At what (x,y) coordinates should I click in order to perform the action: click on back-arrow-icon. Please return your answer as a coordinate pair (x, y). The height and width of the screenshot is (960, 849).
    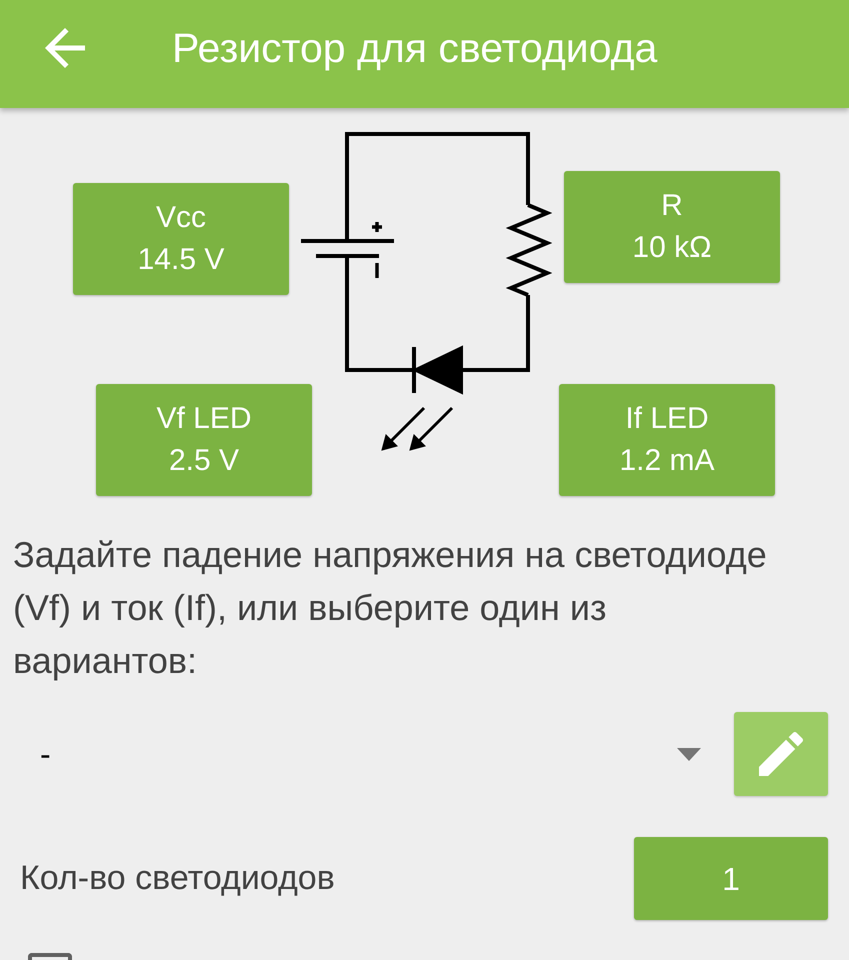
    Looking at the image, I should click on (65, 48).